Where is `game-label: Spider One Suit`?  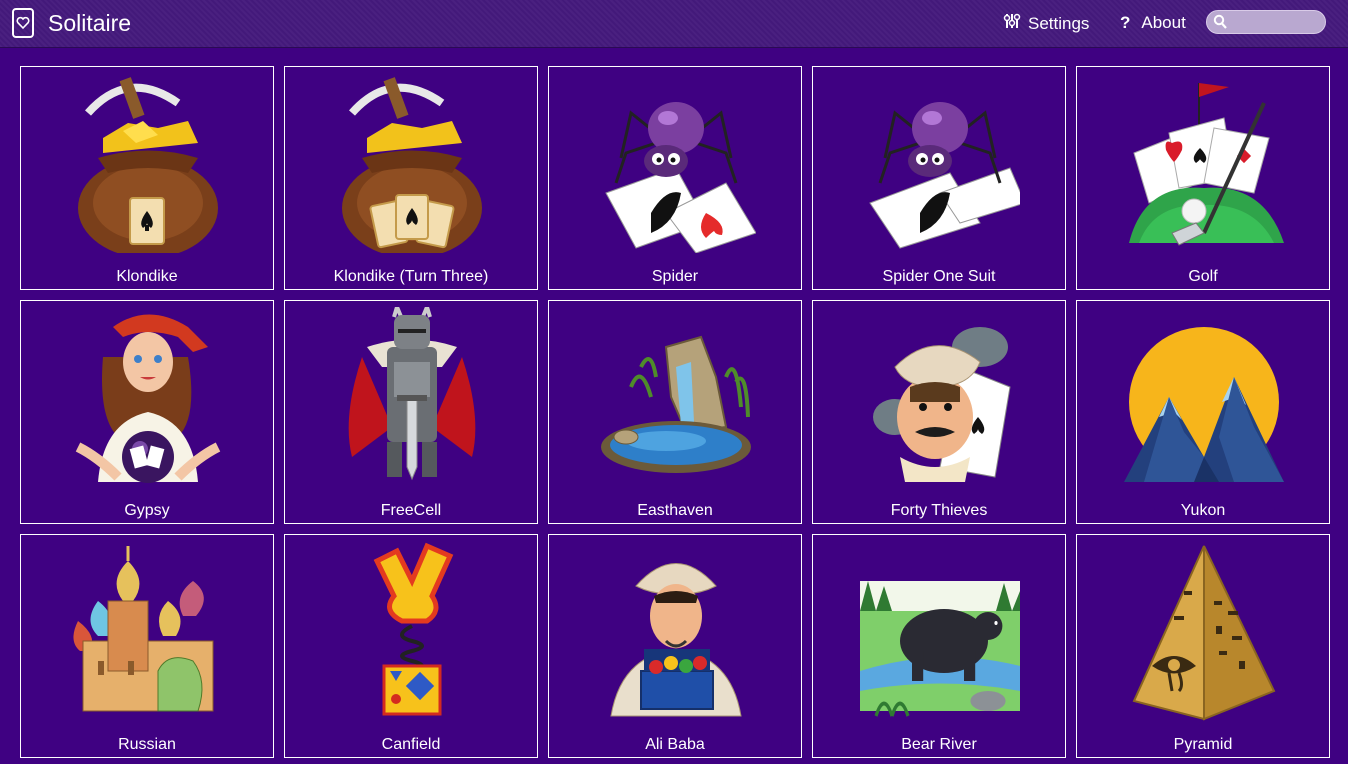
game-label: Spider One Suit is located at coordinates (939, 276).